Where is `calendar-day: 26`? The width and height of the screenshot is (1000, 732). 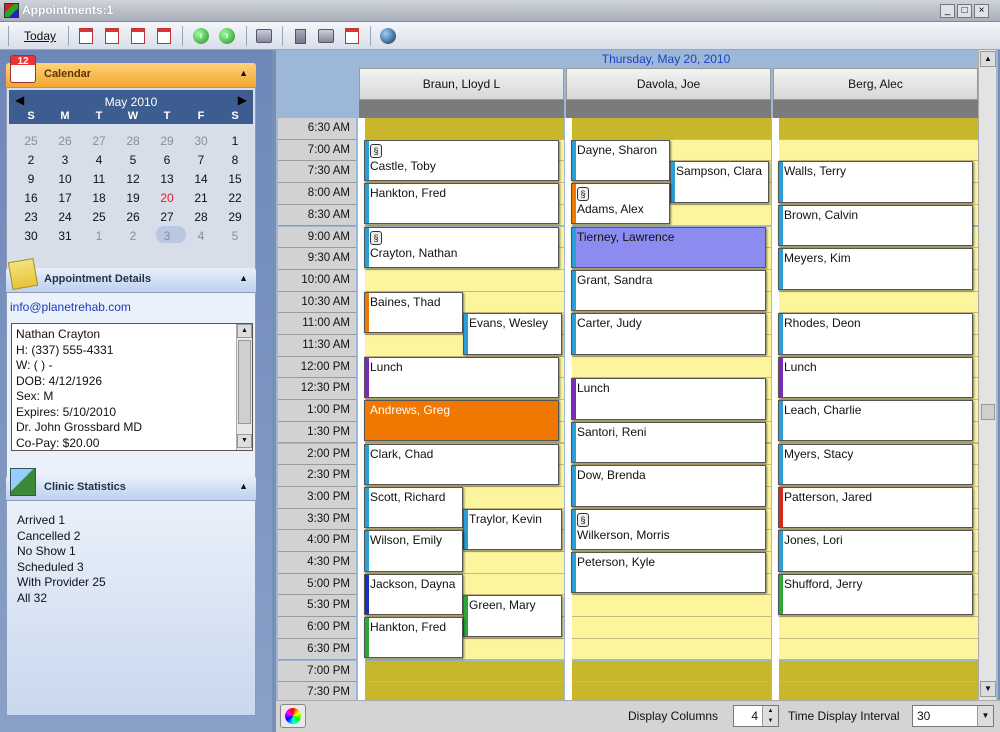 calendar-day: 26 is located at coordinates (133, 217).